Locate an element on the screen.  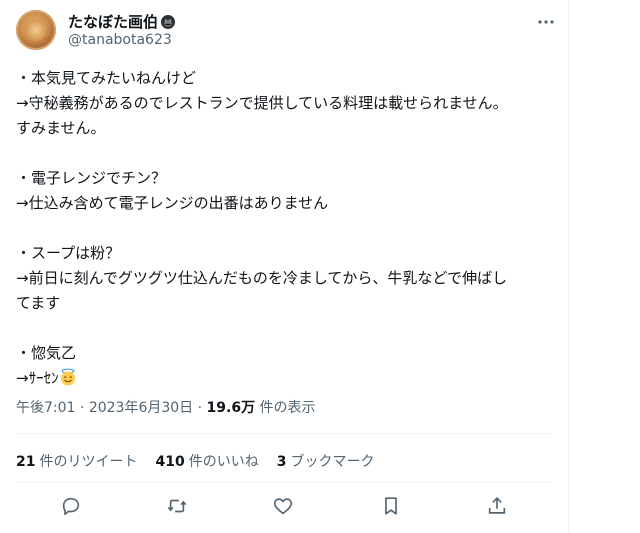
tweet-line: すみません。 is located at coordinates (61, 128).